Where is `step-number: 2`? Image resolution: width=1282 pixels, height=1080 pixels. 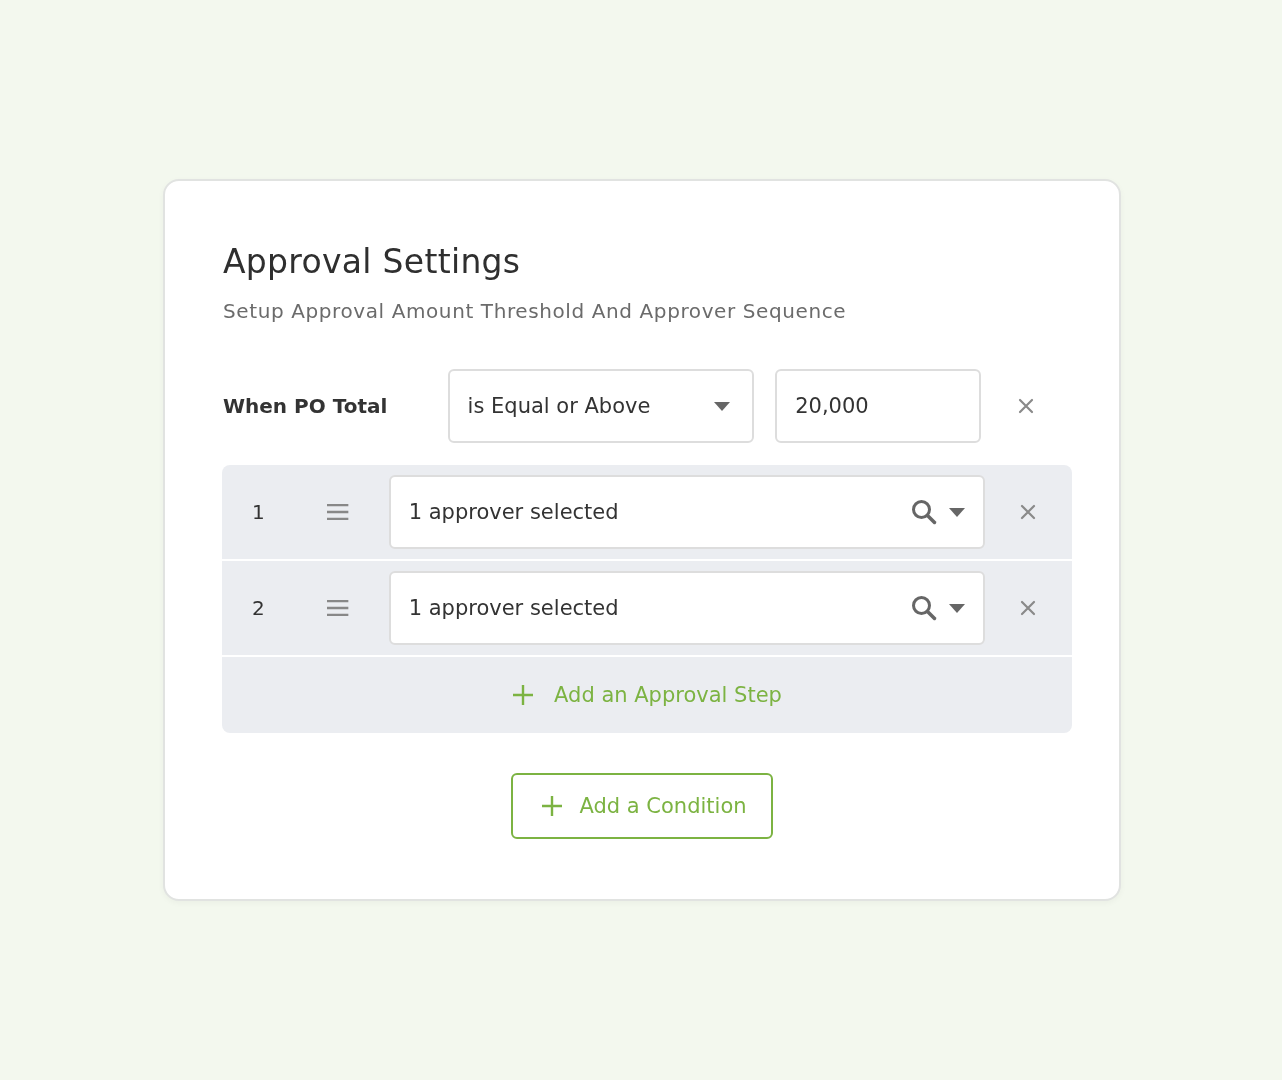 step-number: 2 is located at coordinates (259, 608).